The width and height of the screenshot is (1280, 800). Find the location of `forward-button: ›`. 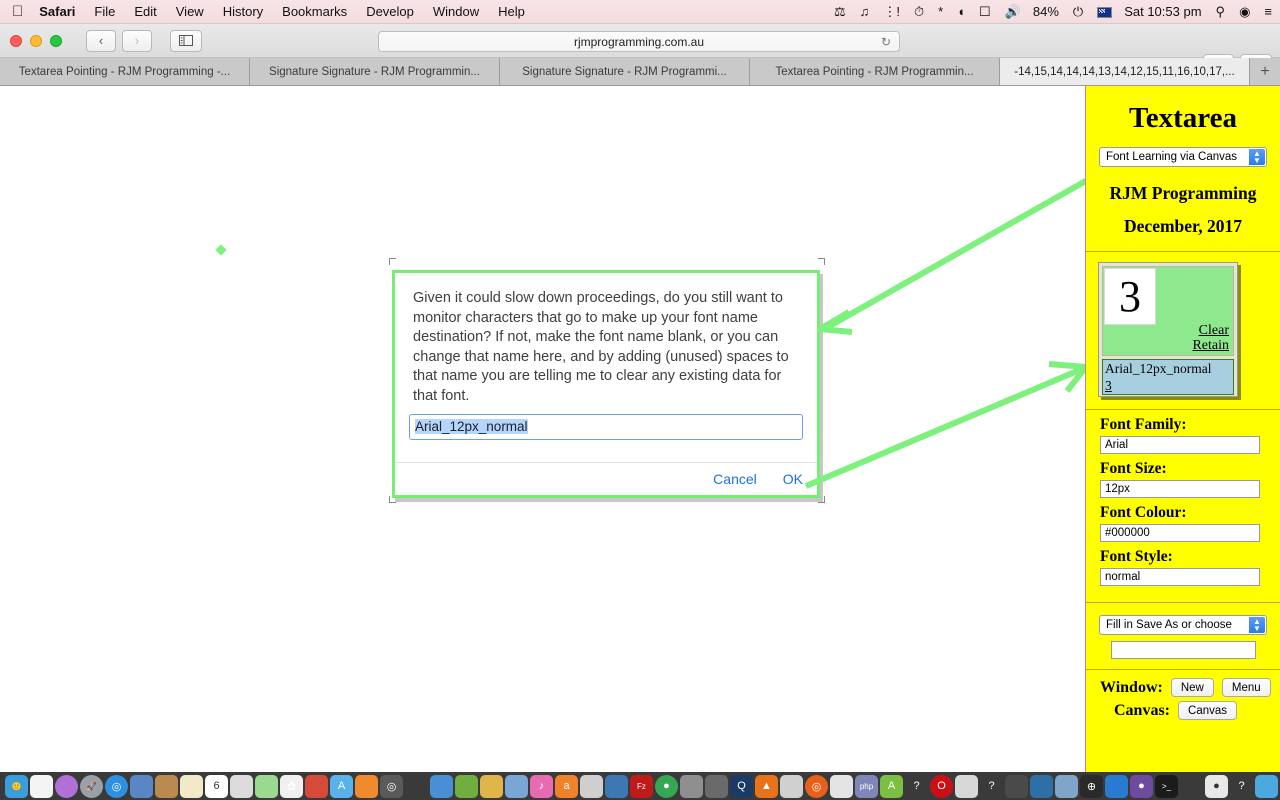

forward-button: › is located at coordinates (137, 40).